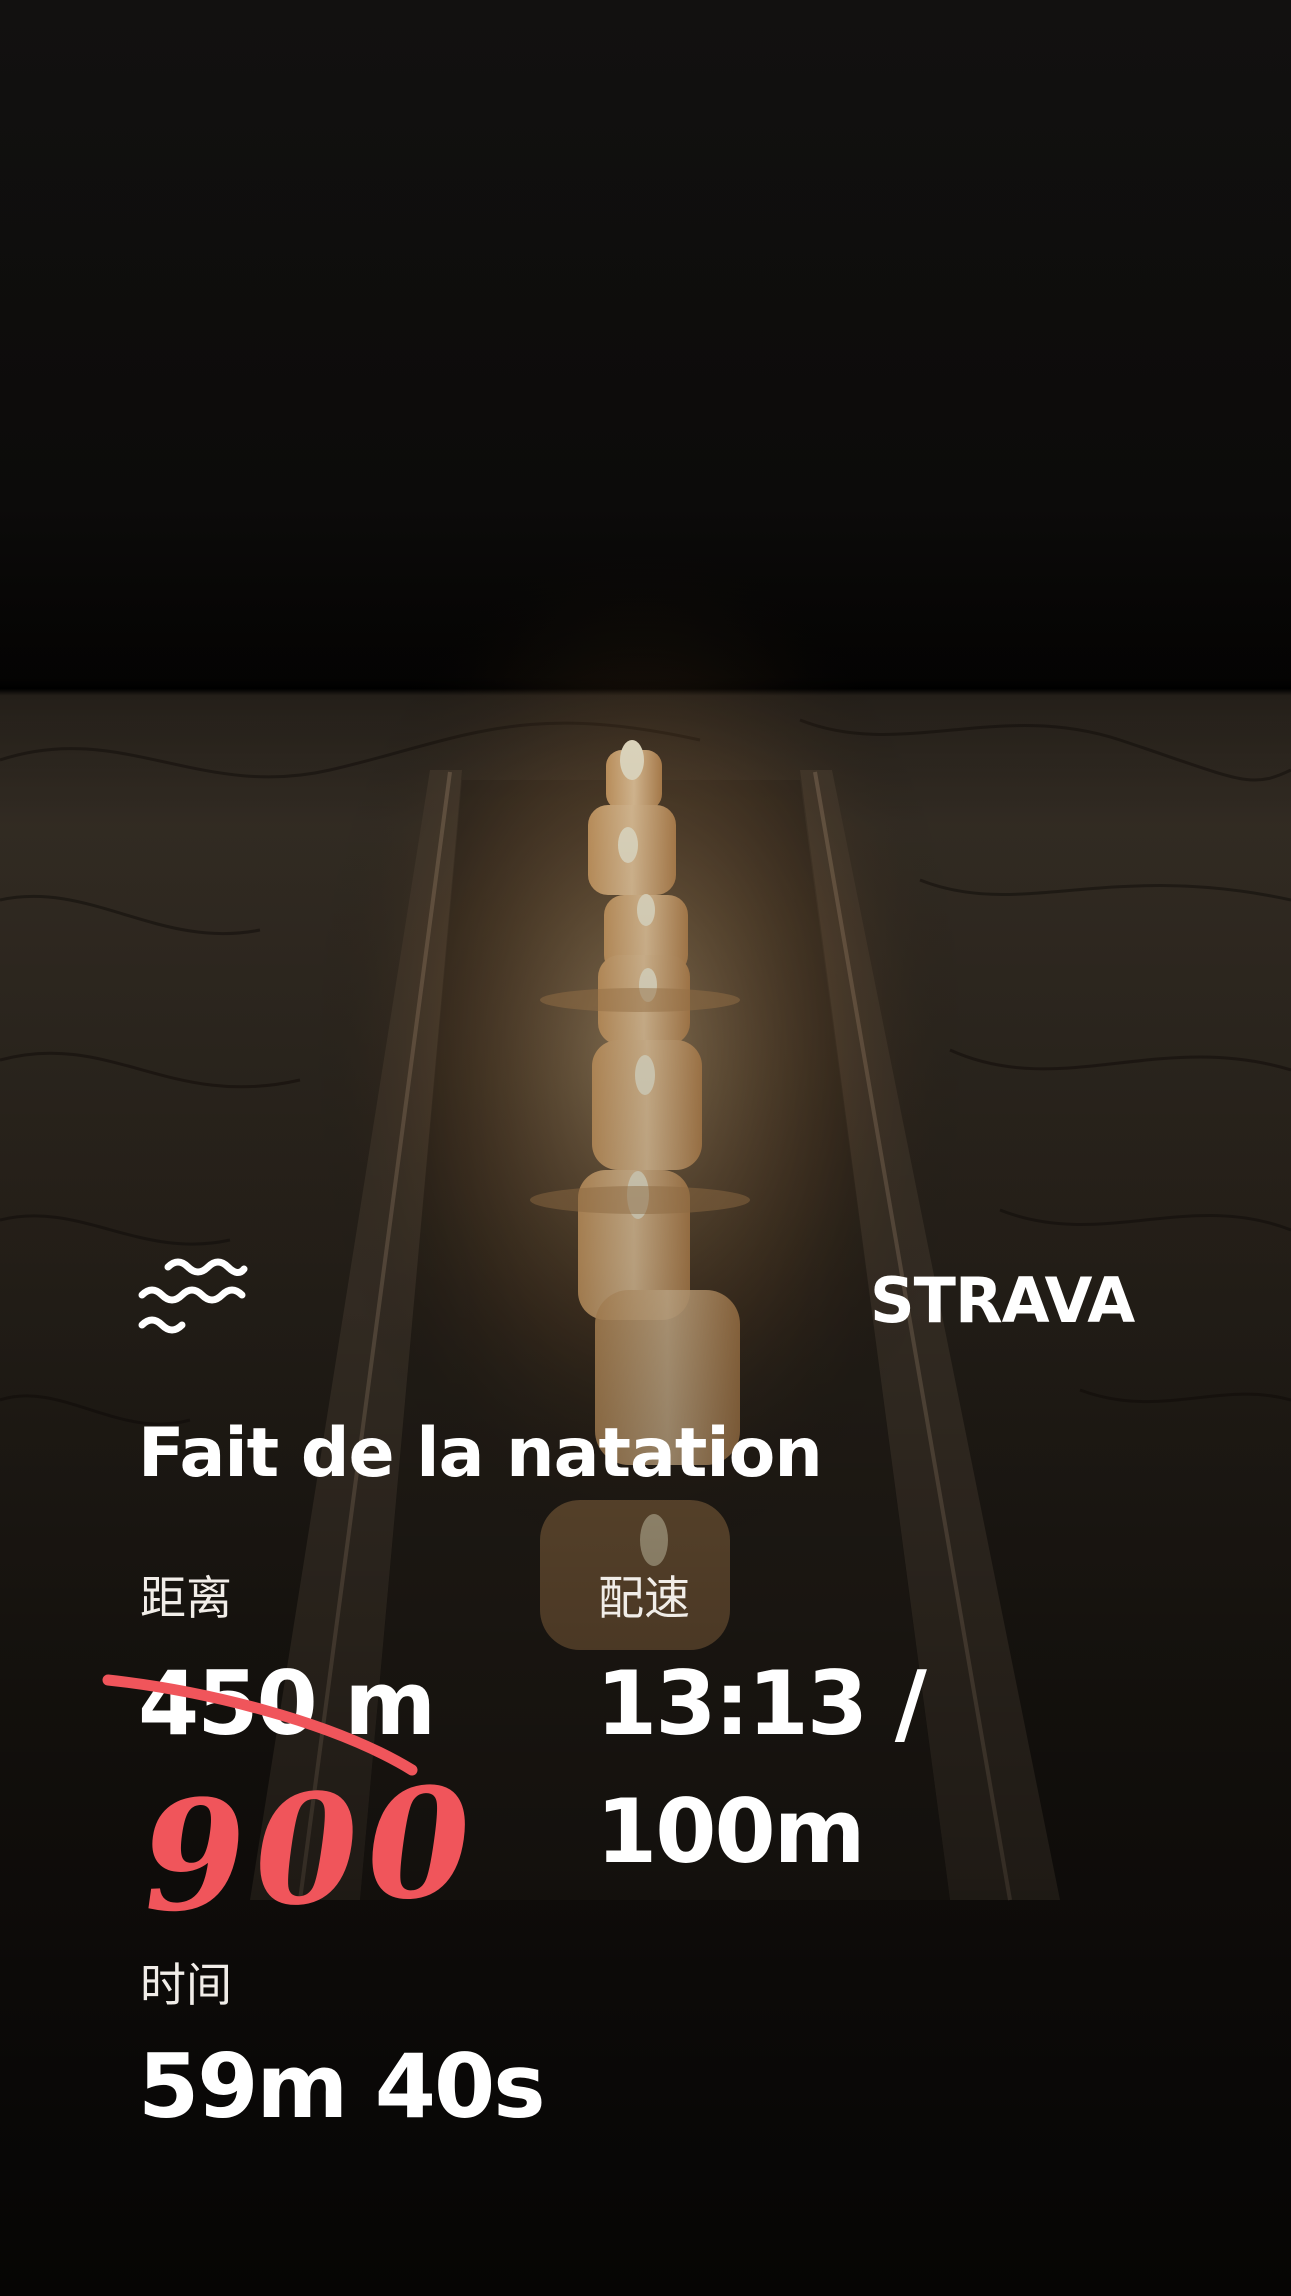  Describe the element at coordinates (186, 1598) in the screenshot. I see `distance-label: 距离` at that location.